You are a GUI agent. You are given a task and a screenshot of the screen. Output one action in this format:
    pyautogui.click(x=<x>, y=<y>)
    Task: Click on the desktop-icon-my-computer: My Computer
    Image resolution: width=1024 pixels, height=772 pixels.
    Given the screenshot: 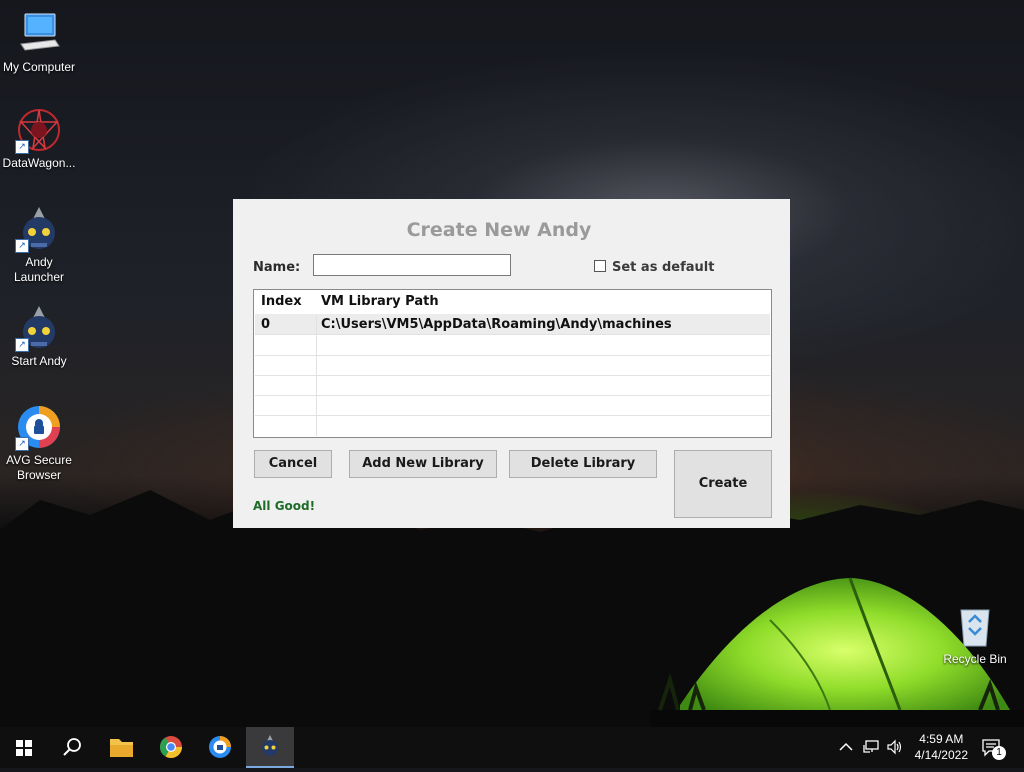 What is the action you would take?
    pyautogui.click(x=39, y=42)
    